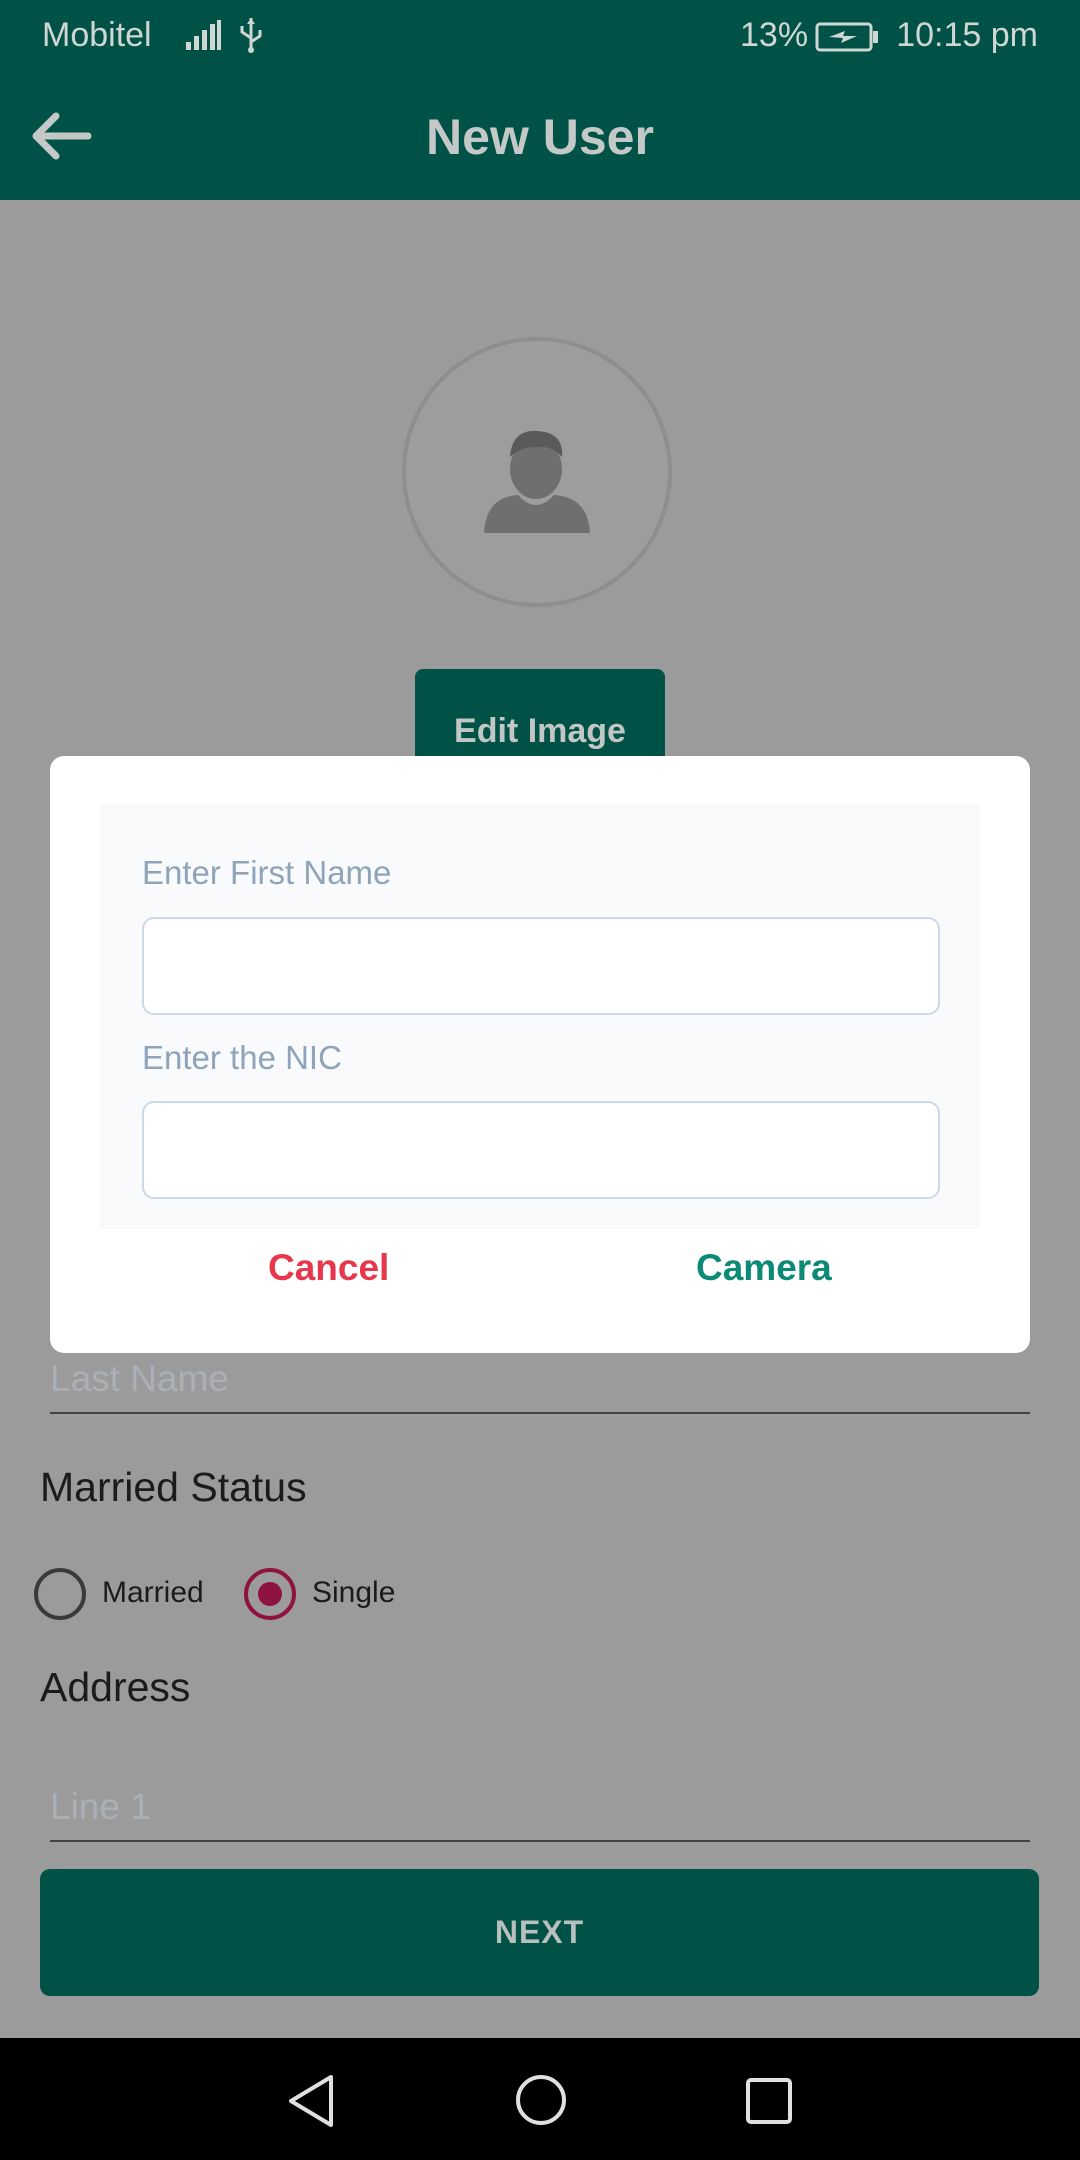 The image size is (1080, 2160). Describe the element at coordinates (153, 1593) in the screenshot. I see `radio-married-label: Married` at that location.